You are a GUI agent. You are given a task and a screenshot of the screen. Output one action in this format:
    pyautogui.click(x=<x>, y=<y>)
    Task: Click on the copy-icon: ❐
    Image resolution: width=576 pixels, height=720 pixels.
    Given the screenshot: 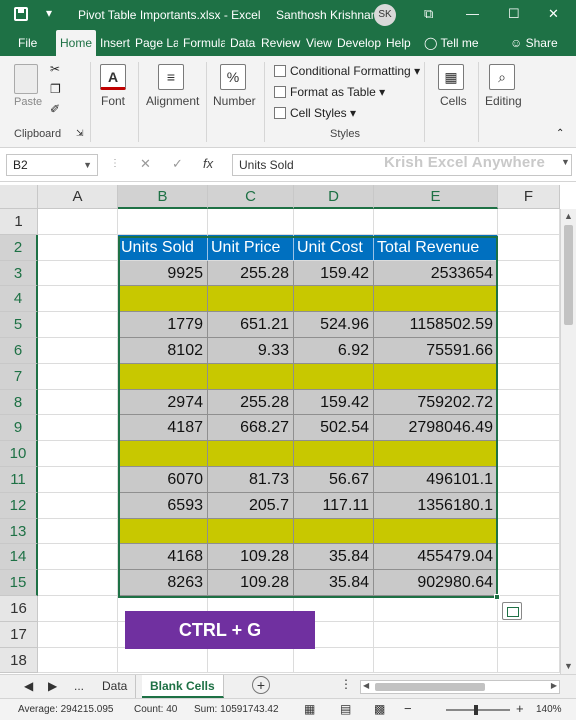 What is the action you would take?
    pyautogui.click(x=55, y=89)
    